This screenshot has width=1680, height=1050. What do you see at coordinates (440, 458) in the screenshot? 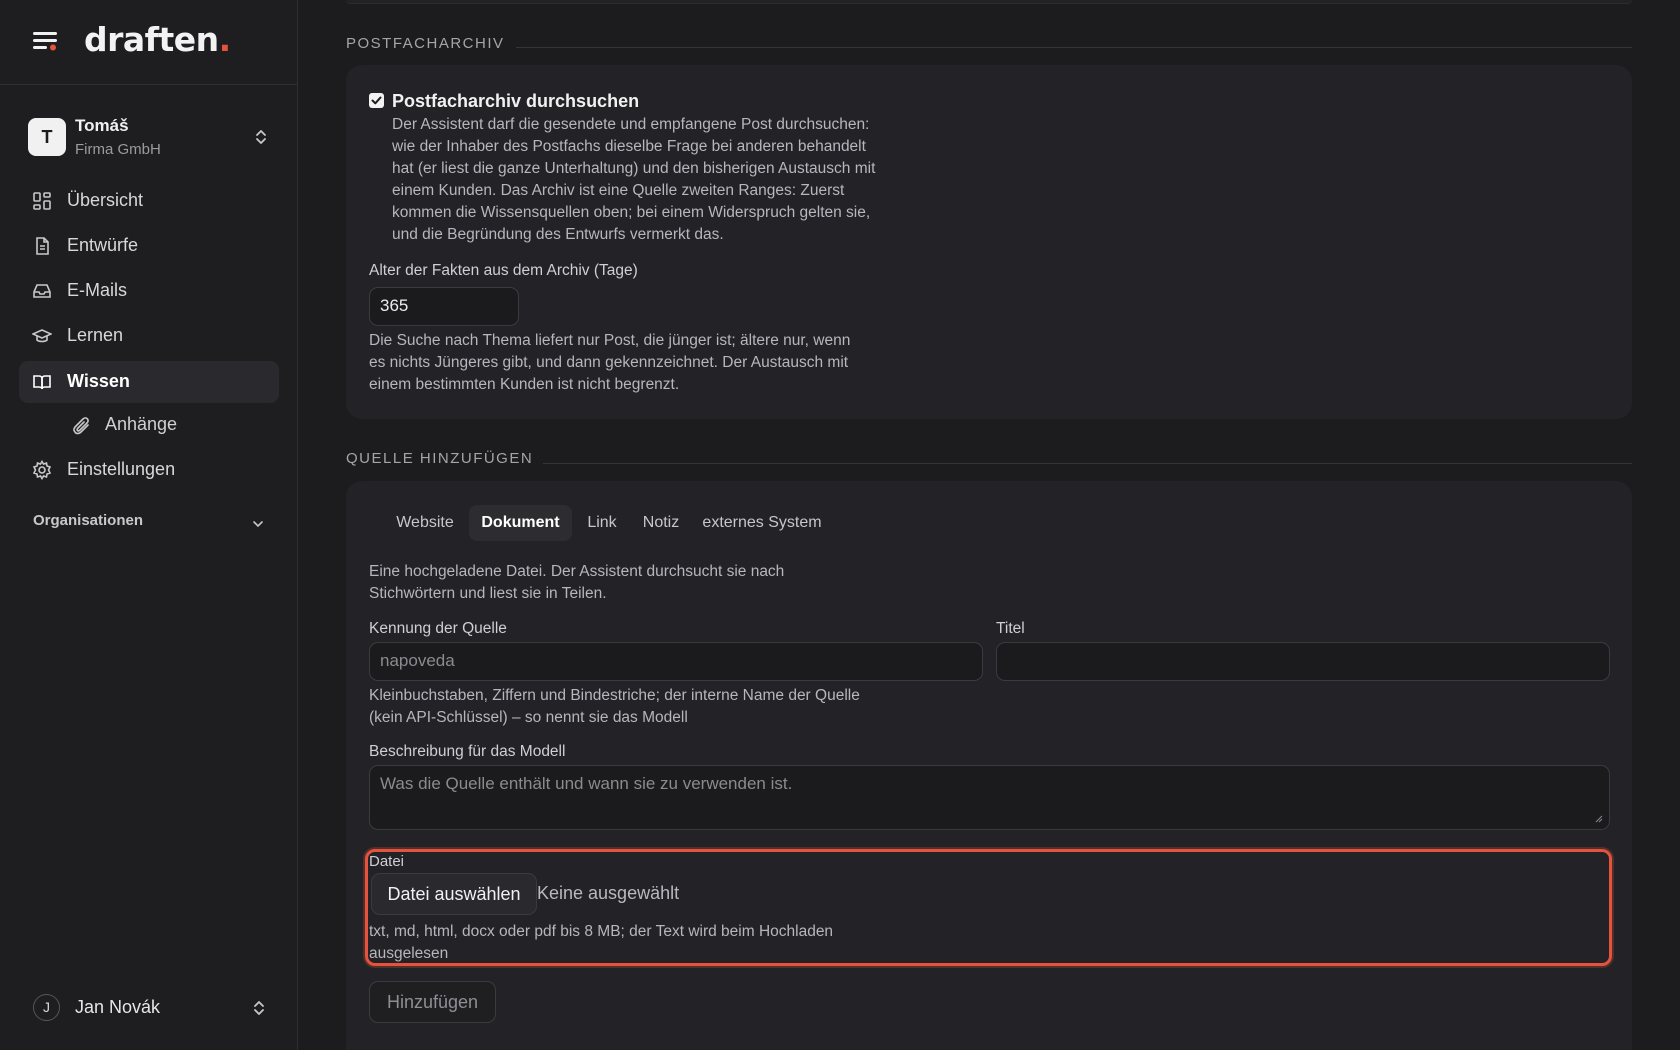
I see `section-title-add-source: QUELLE HINZUFÜGEN` at bounding box center [440, 458].